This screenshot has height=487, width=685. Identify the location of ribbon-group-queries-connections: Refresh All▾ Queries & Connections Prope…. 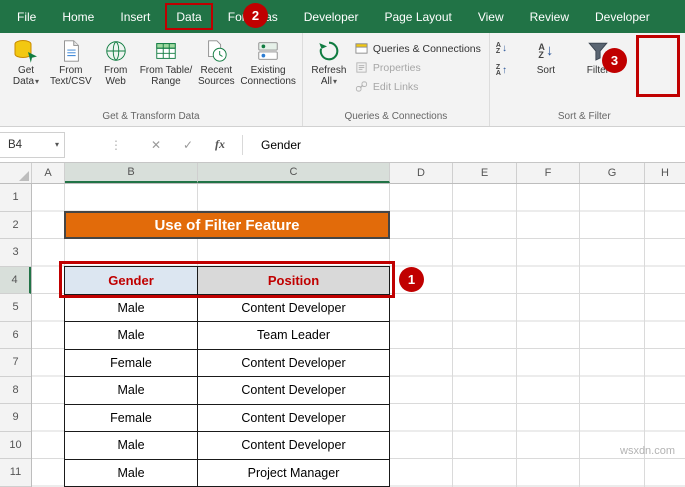
(396, 79).